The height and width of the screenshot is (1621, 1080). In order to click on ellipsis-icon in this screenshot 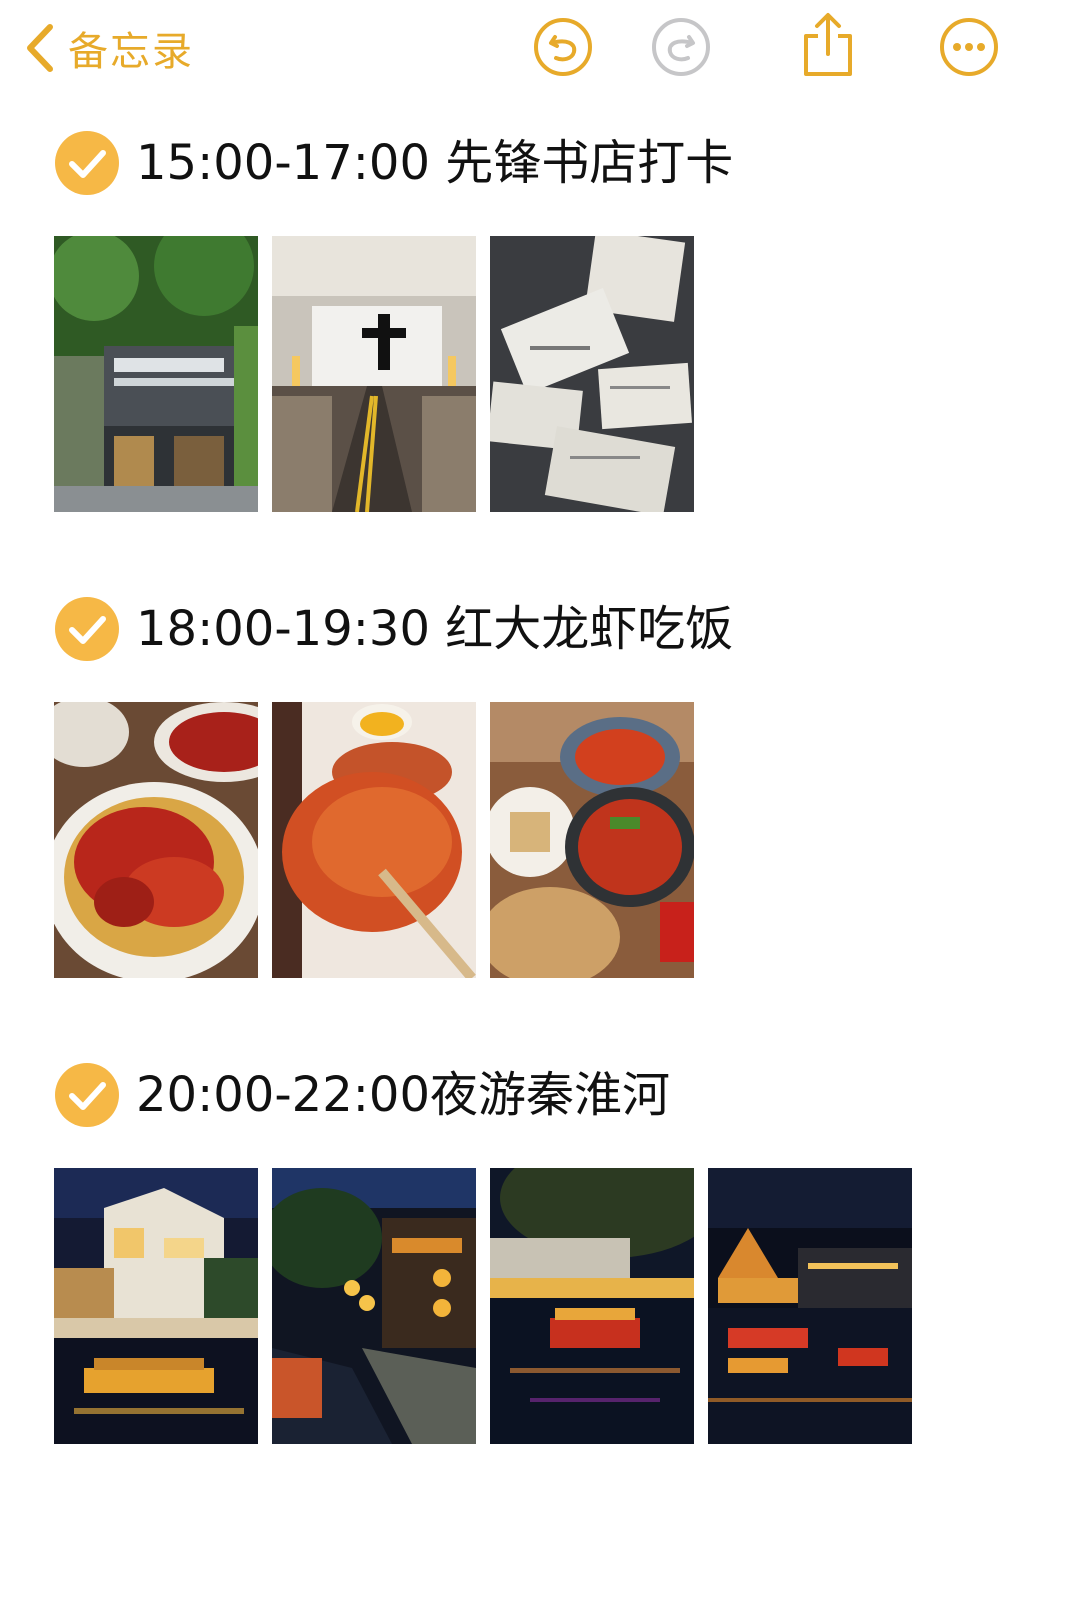, I will do `click(969, 47)`.